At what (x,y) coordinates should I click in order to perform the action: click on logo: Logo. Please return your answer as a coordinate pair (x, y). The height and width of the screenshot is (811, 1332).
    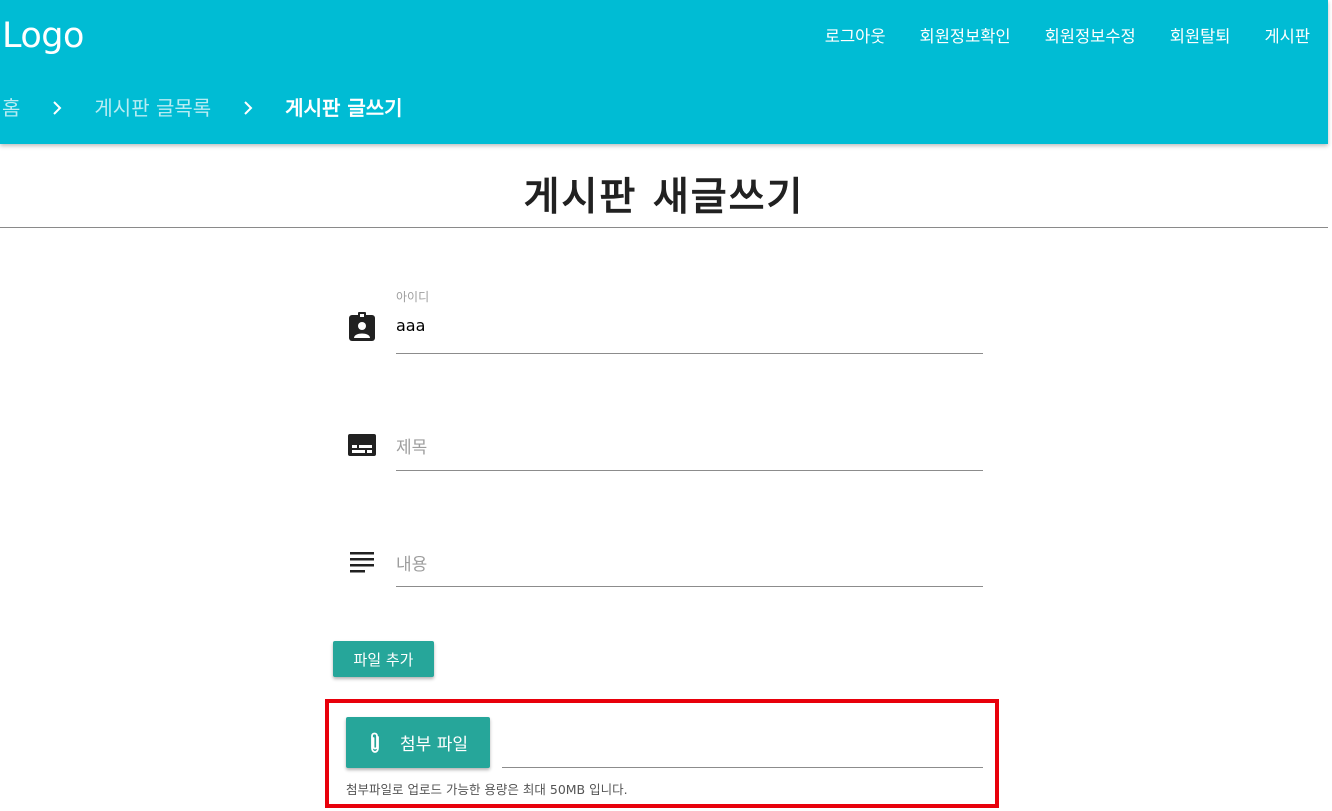
    Looking at the image, I should click on (43, 36).